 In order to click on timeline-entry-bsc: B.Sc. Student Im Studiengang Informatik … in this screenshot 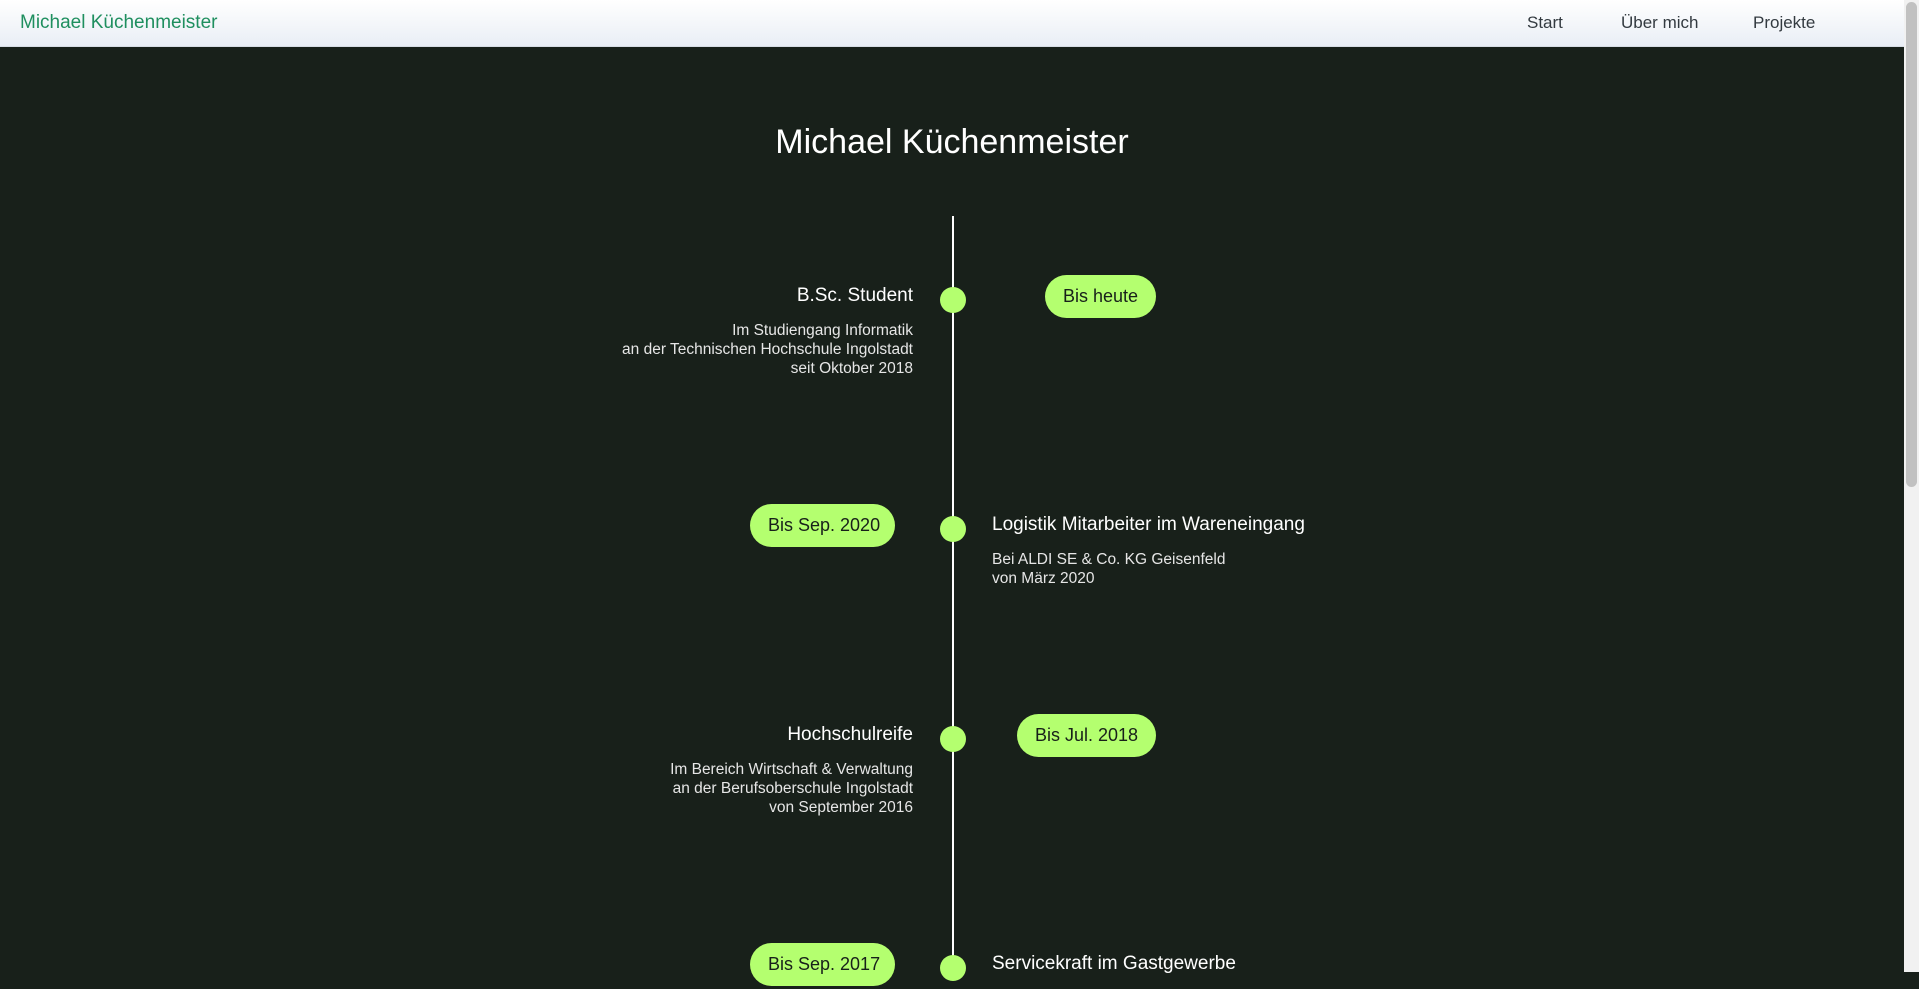, I will do `click(767, 331)`.